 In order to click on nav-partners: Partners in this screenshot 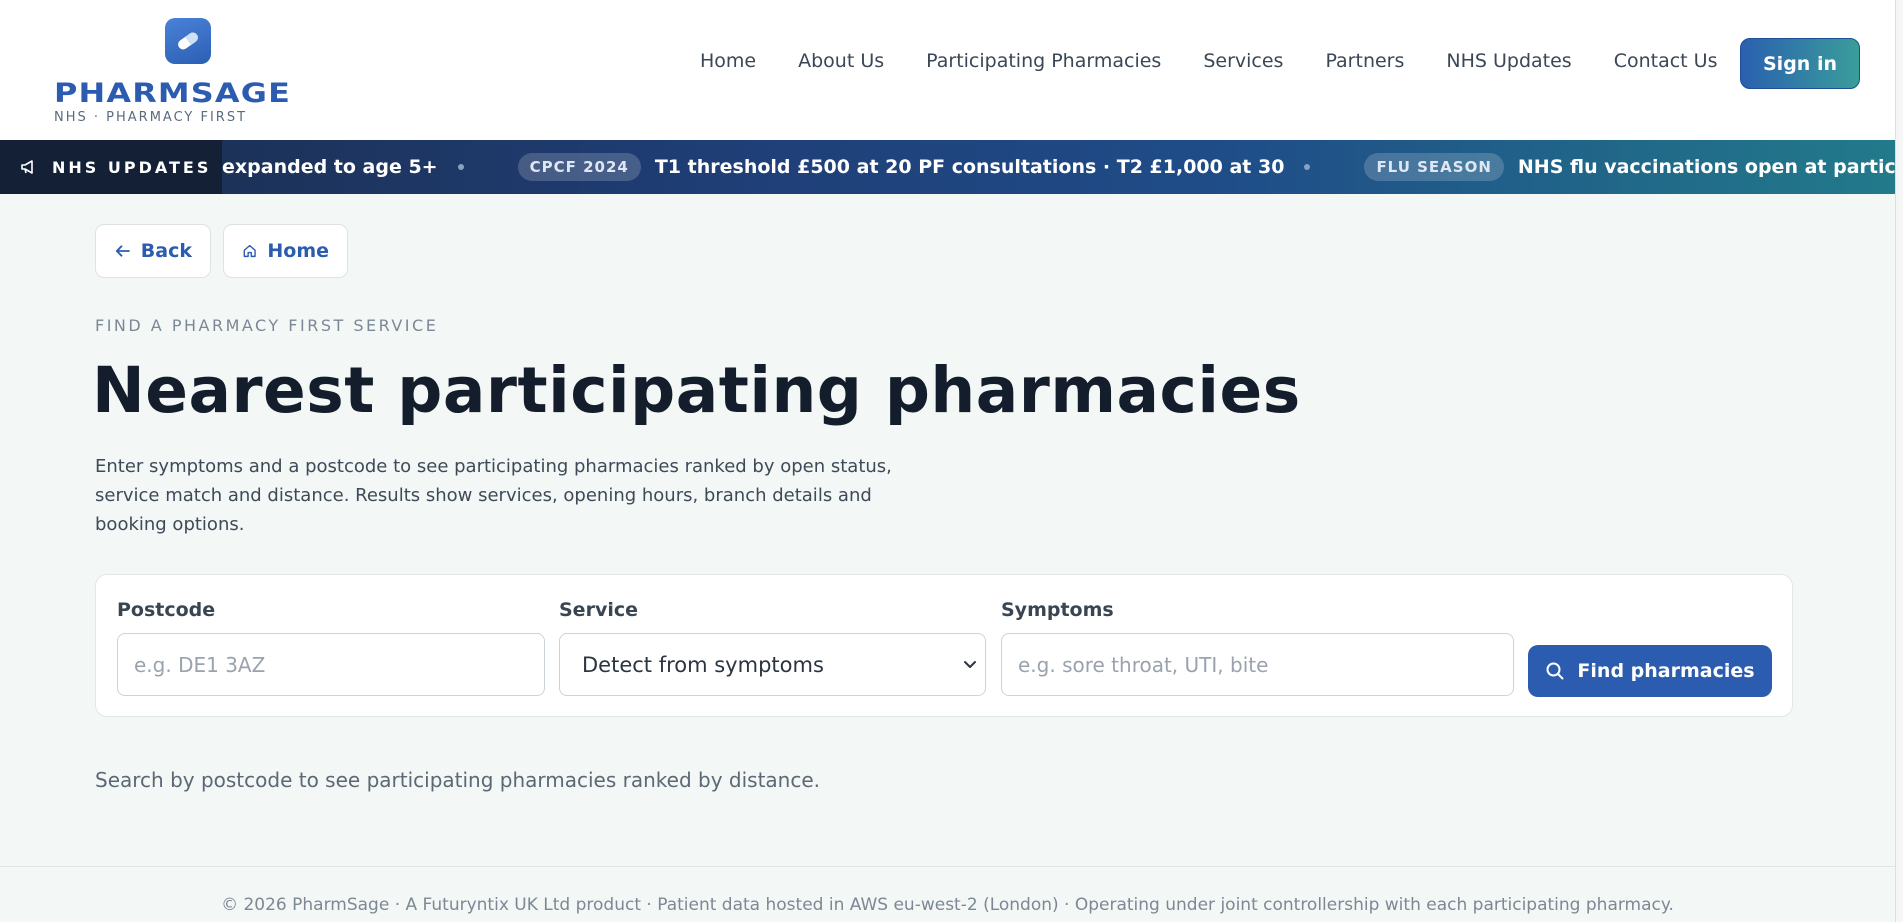, I will do `click(1364, 61)`.